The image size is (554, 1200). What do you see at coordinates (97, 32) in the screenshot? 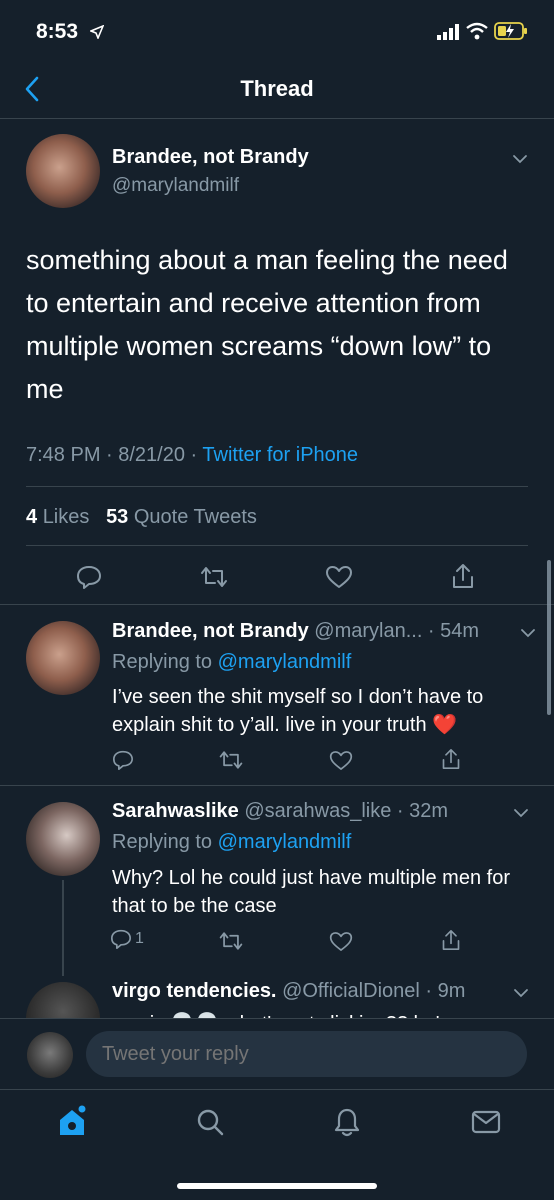
I see `location-arrow-icon` at bounding box center [97, 32].